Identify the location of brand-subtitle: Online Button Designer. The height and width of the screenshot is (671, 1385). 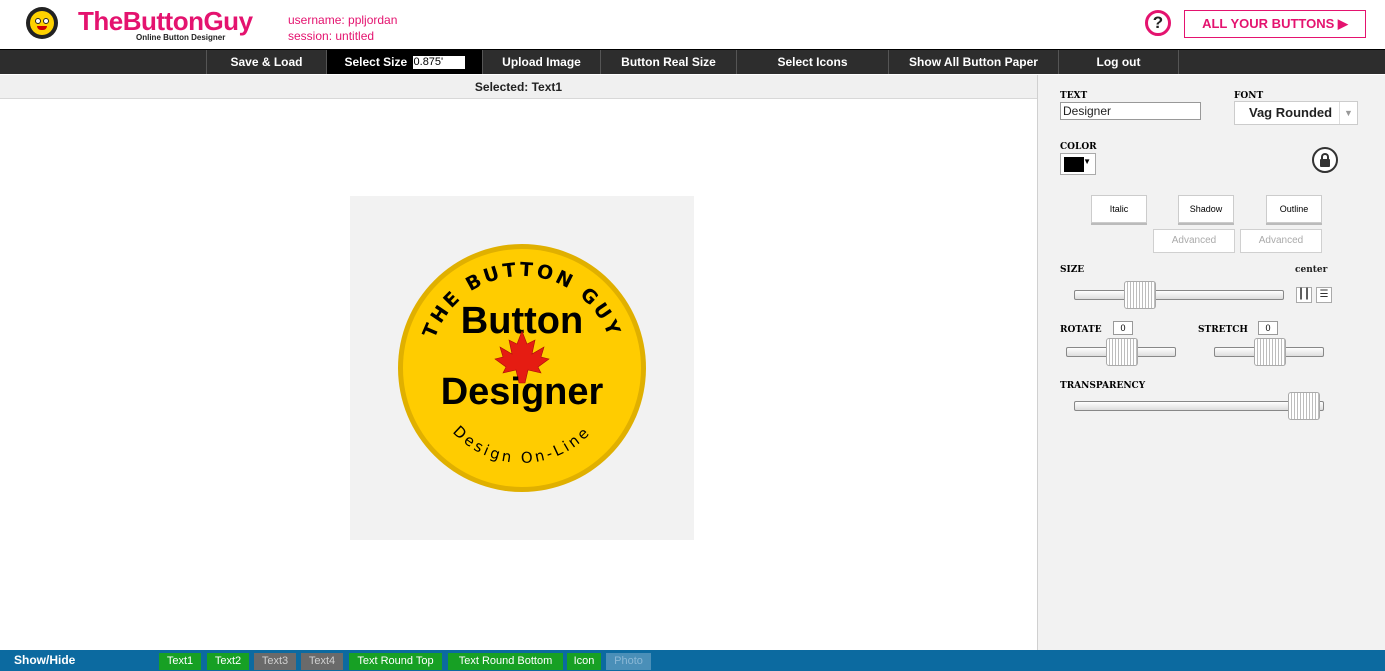
(181, 37).